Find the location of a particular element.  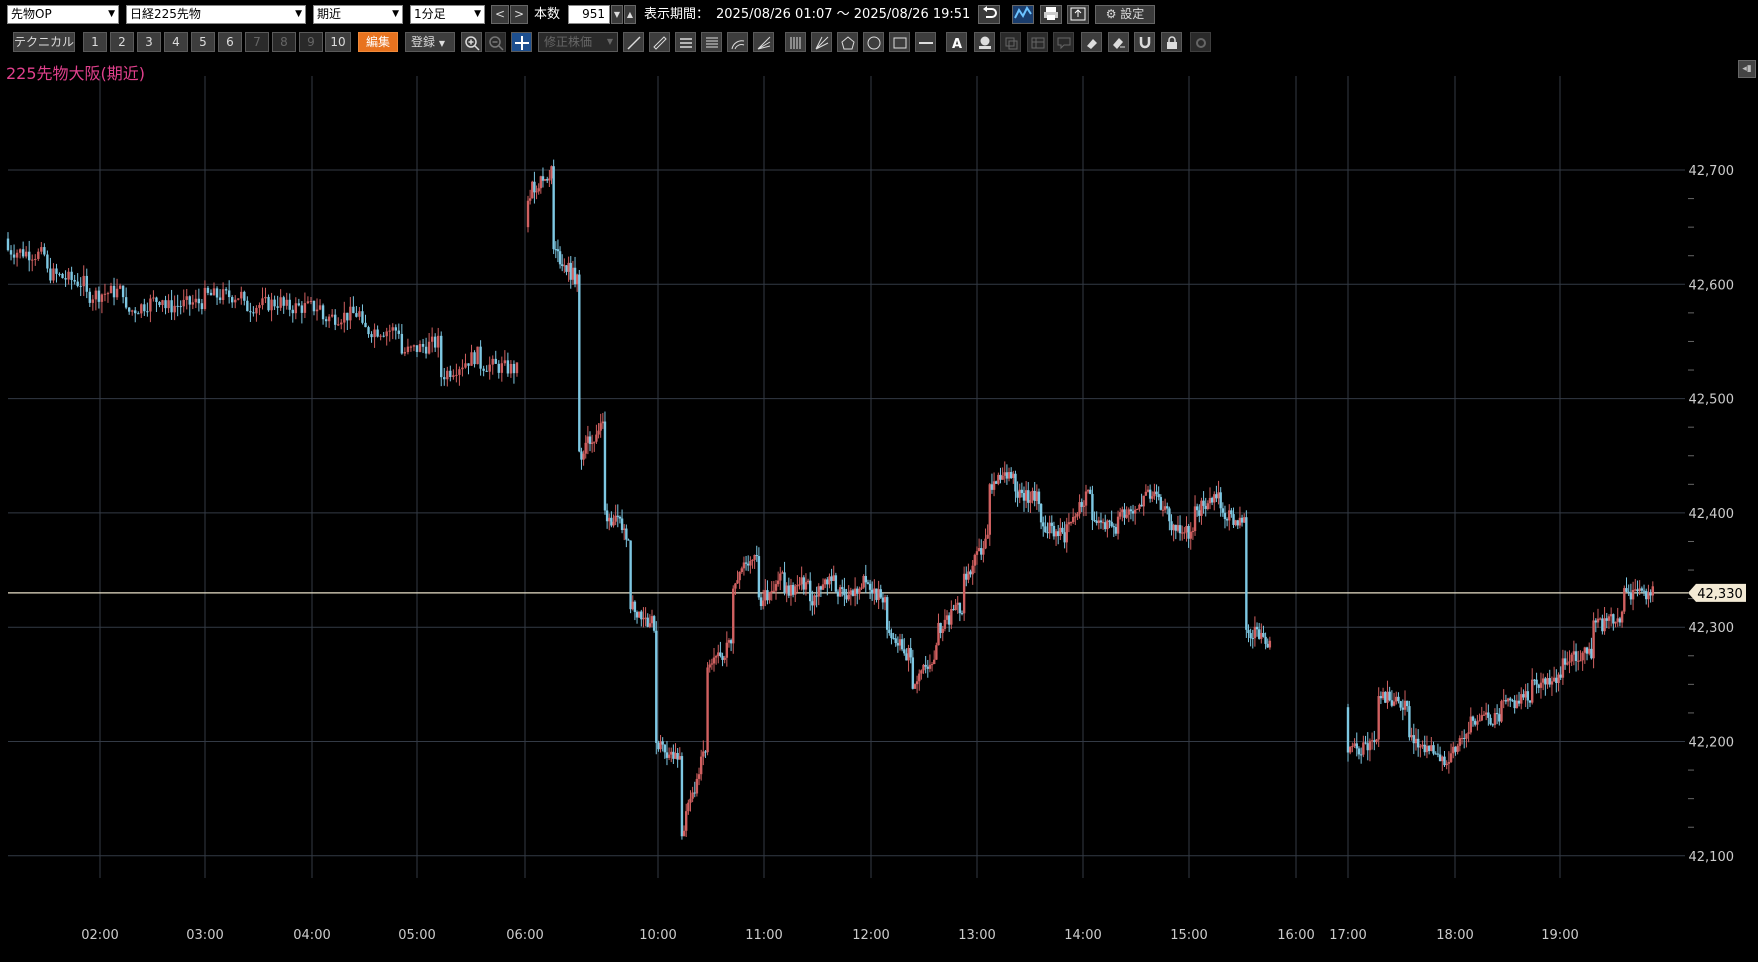

svg-text: A is located at coordinates (957, 44).